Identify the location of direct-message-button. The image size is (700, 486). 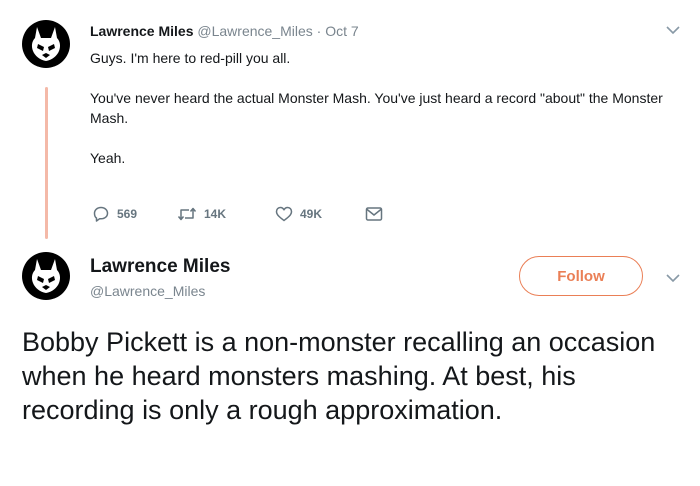
(374, 214).